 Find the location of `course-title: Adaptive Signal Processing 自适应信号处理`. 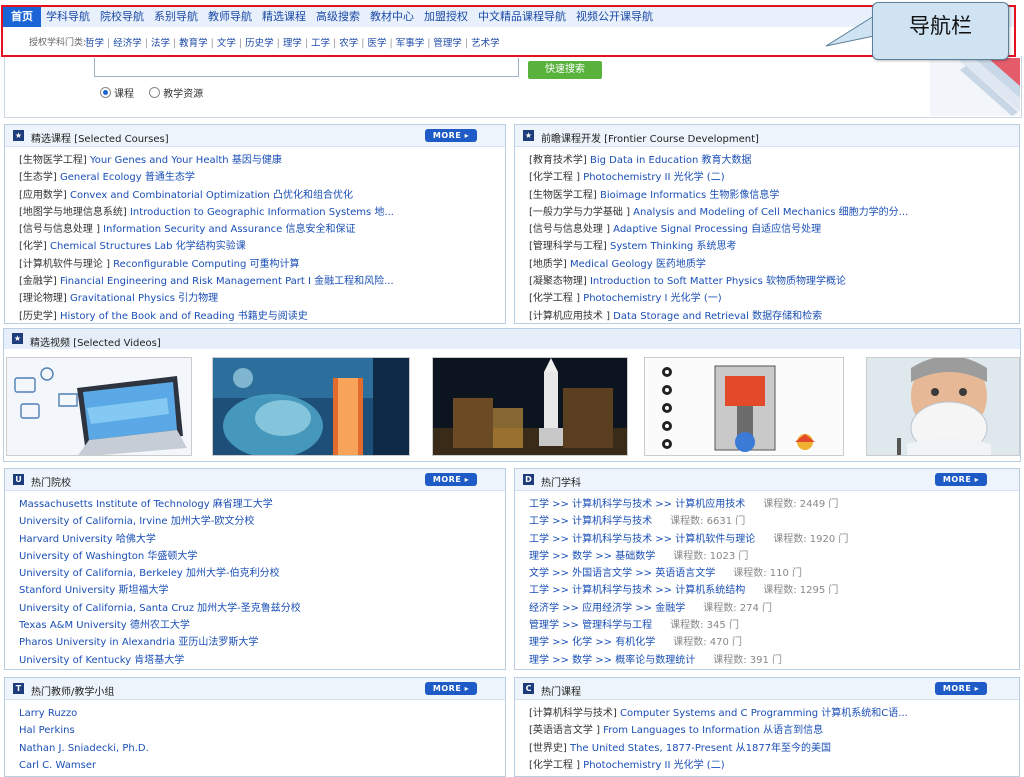

course-title: Adaptive Signal Processing 自适应信号处理 is located at coordinates (717, 229).